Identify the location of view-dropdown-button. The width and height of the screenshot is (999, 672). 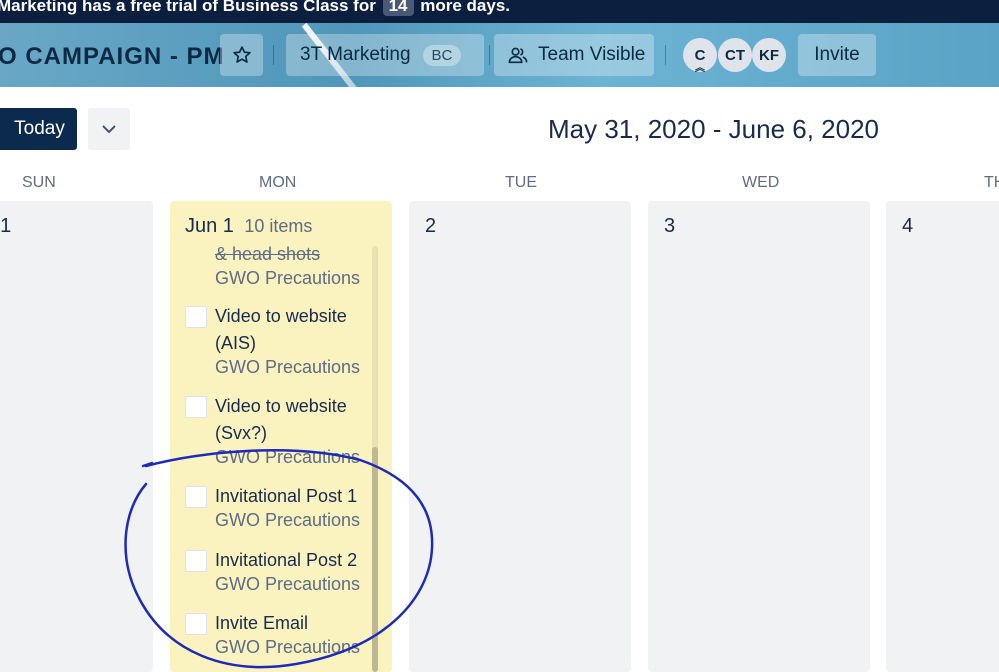
(109, 129).